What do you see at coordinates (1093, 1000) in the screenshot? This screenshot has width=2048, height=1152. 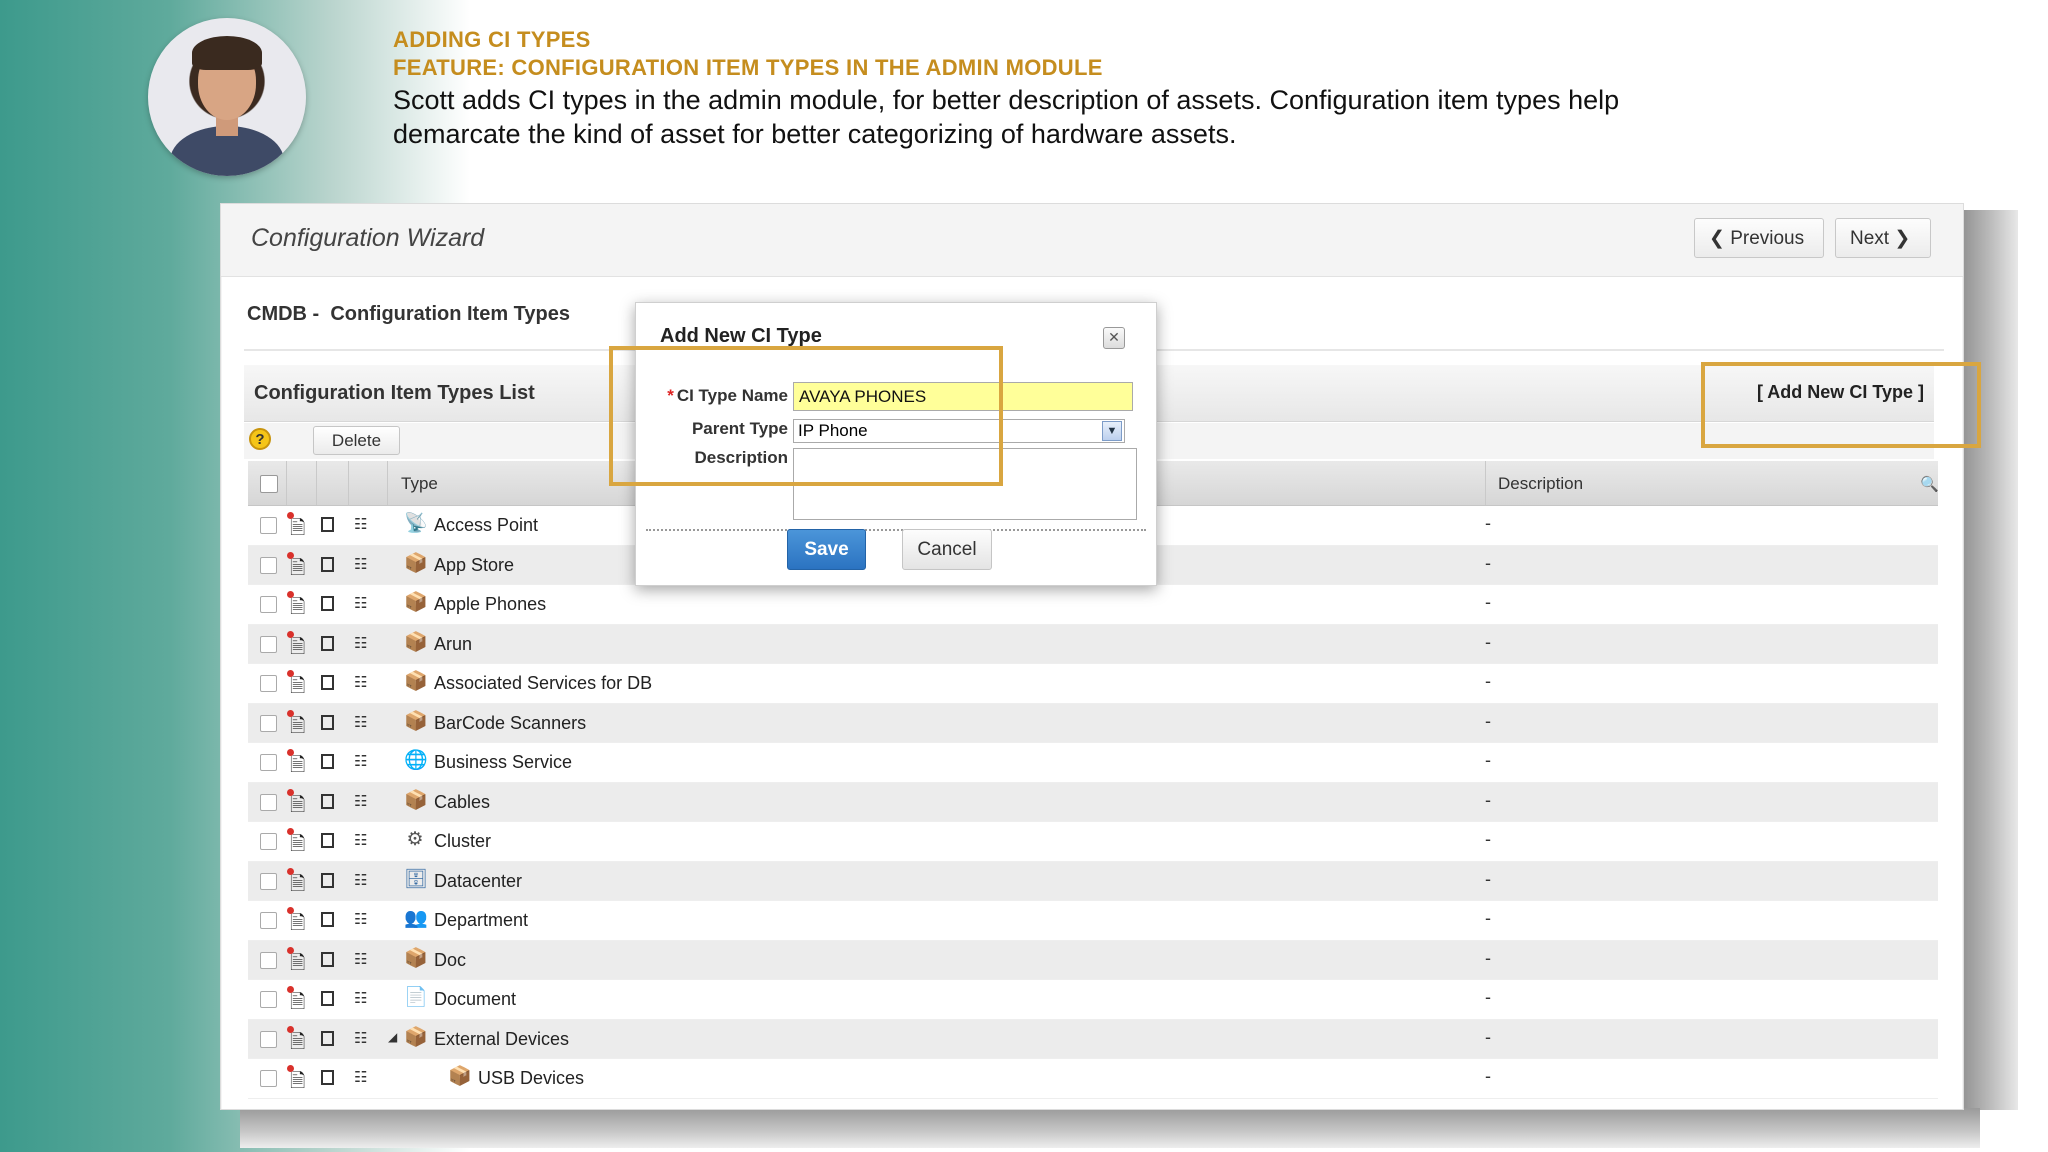 I see `table-row: 🗎 ☷ 📄 Document -` at bounding box center [1093, 1000].